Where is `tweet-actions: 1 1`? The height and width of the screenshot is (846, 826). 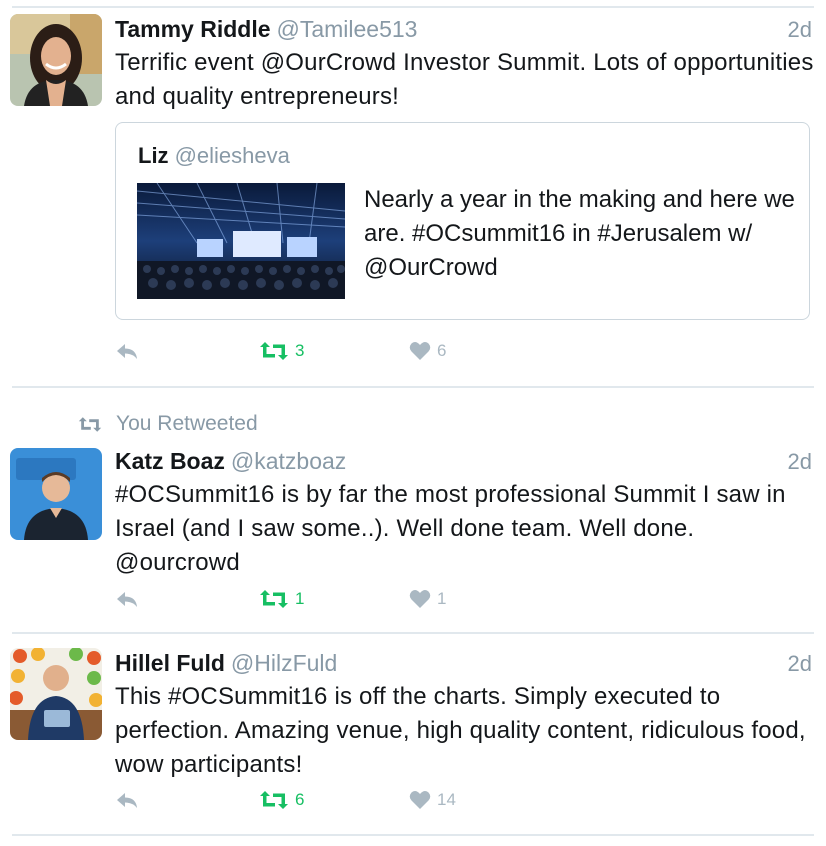 tweet-actions: 1 1 is located at coordinates (365, 604).